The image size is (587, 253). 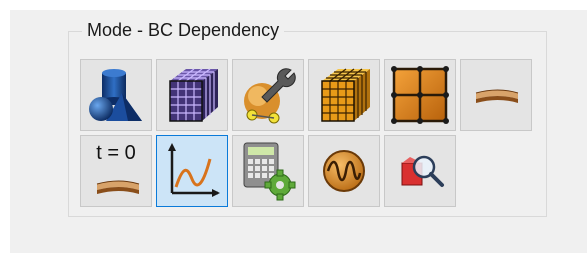 I want to click on wave-signal-icon, so click(x=344, y=171).